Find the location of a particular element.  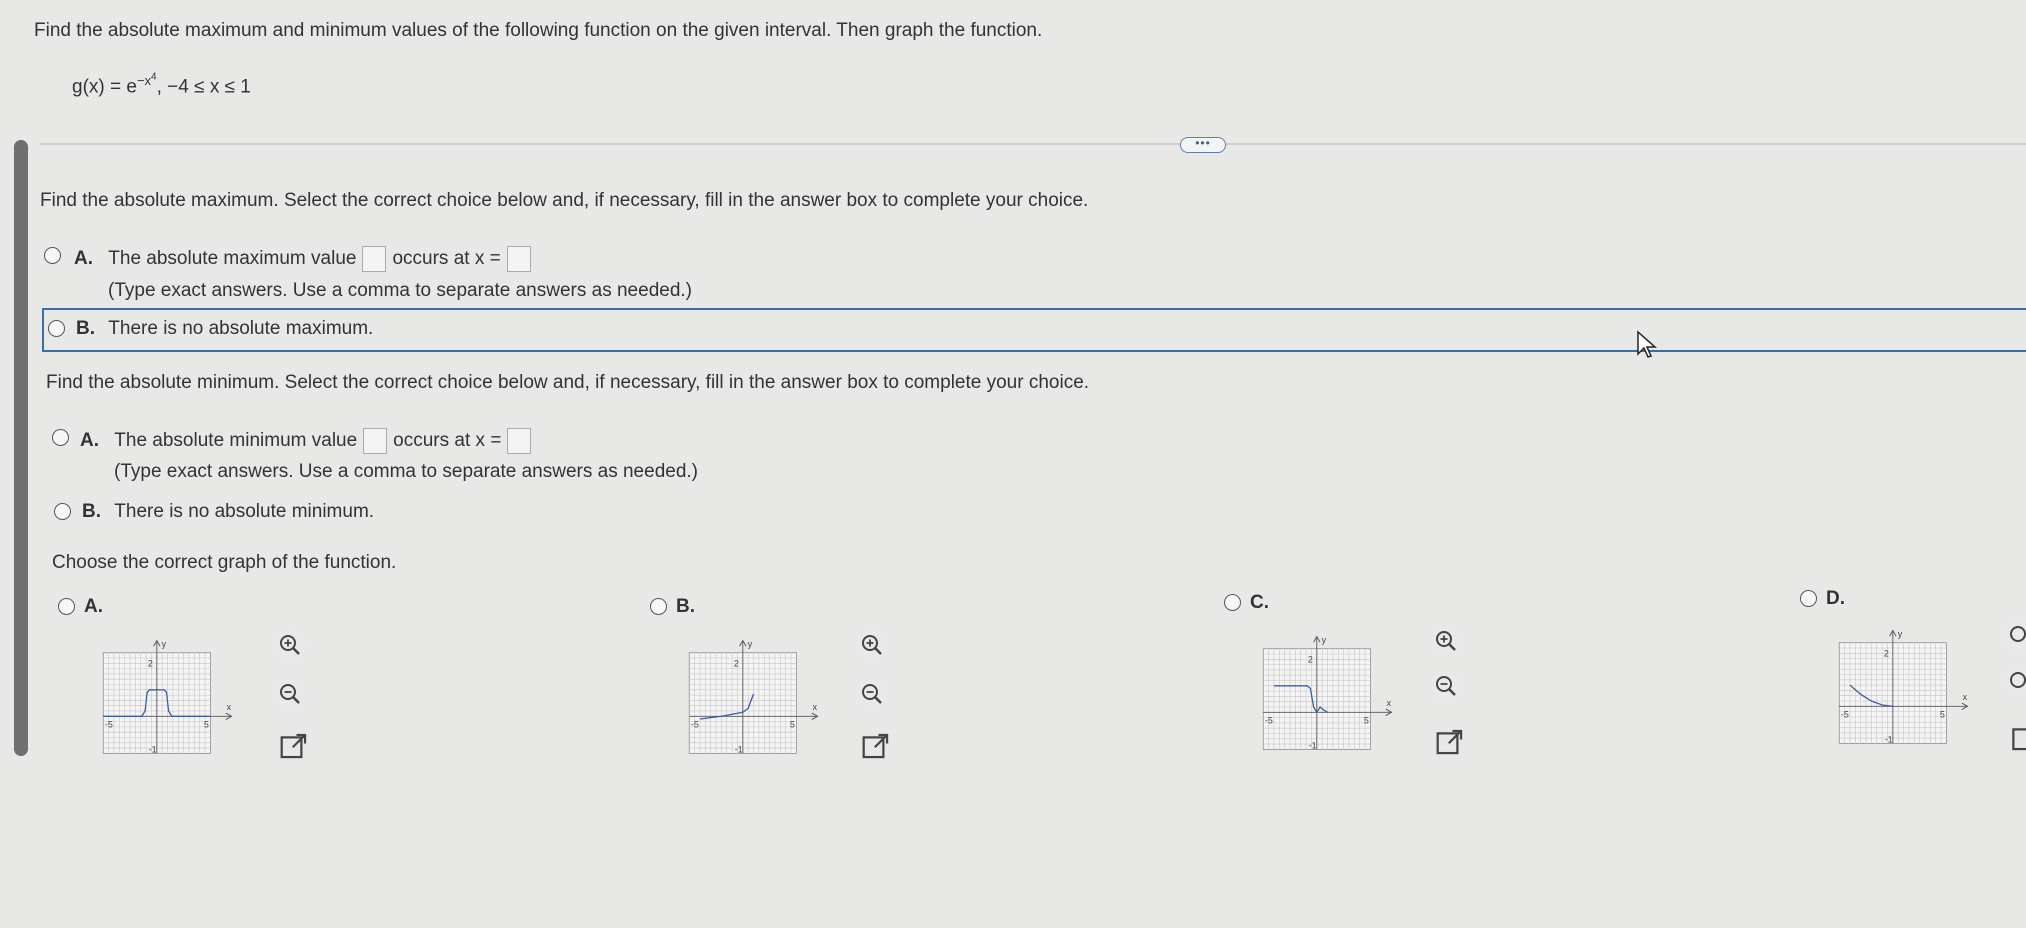

section-divider is located at coordinates (1033, 144).